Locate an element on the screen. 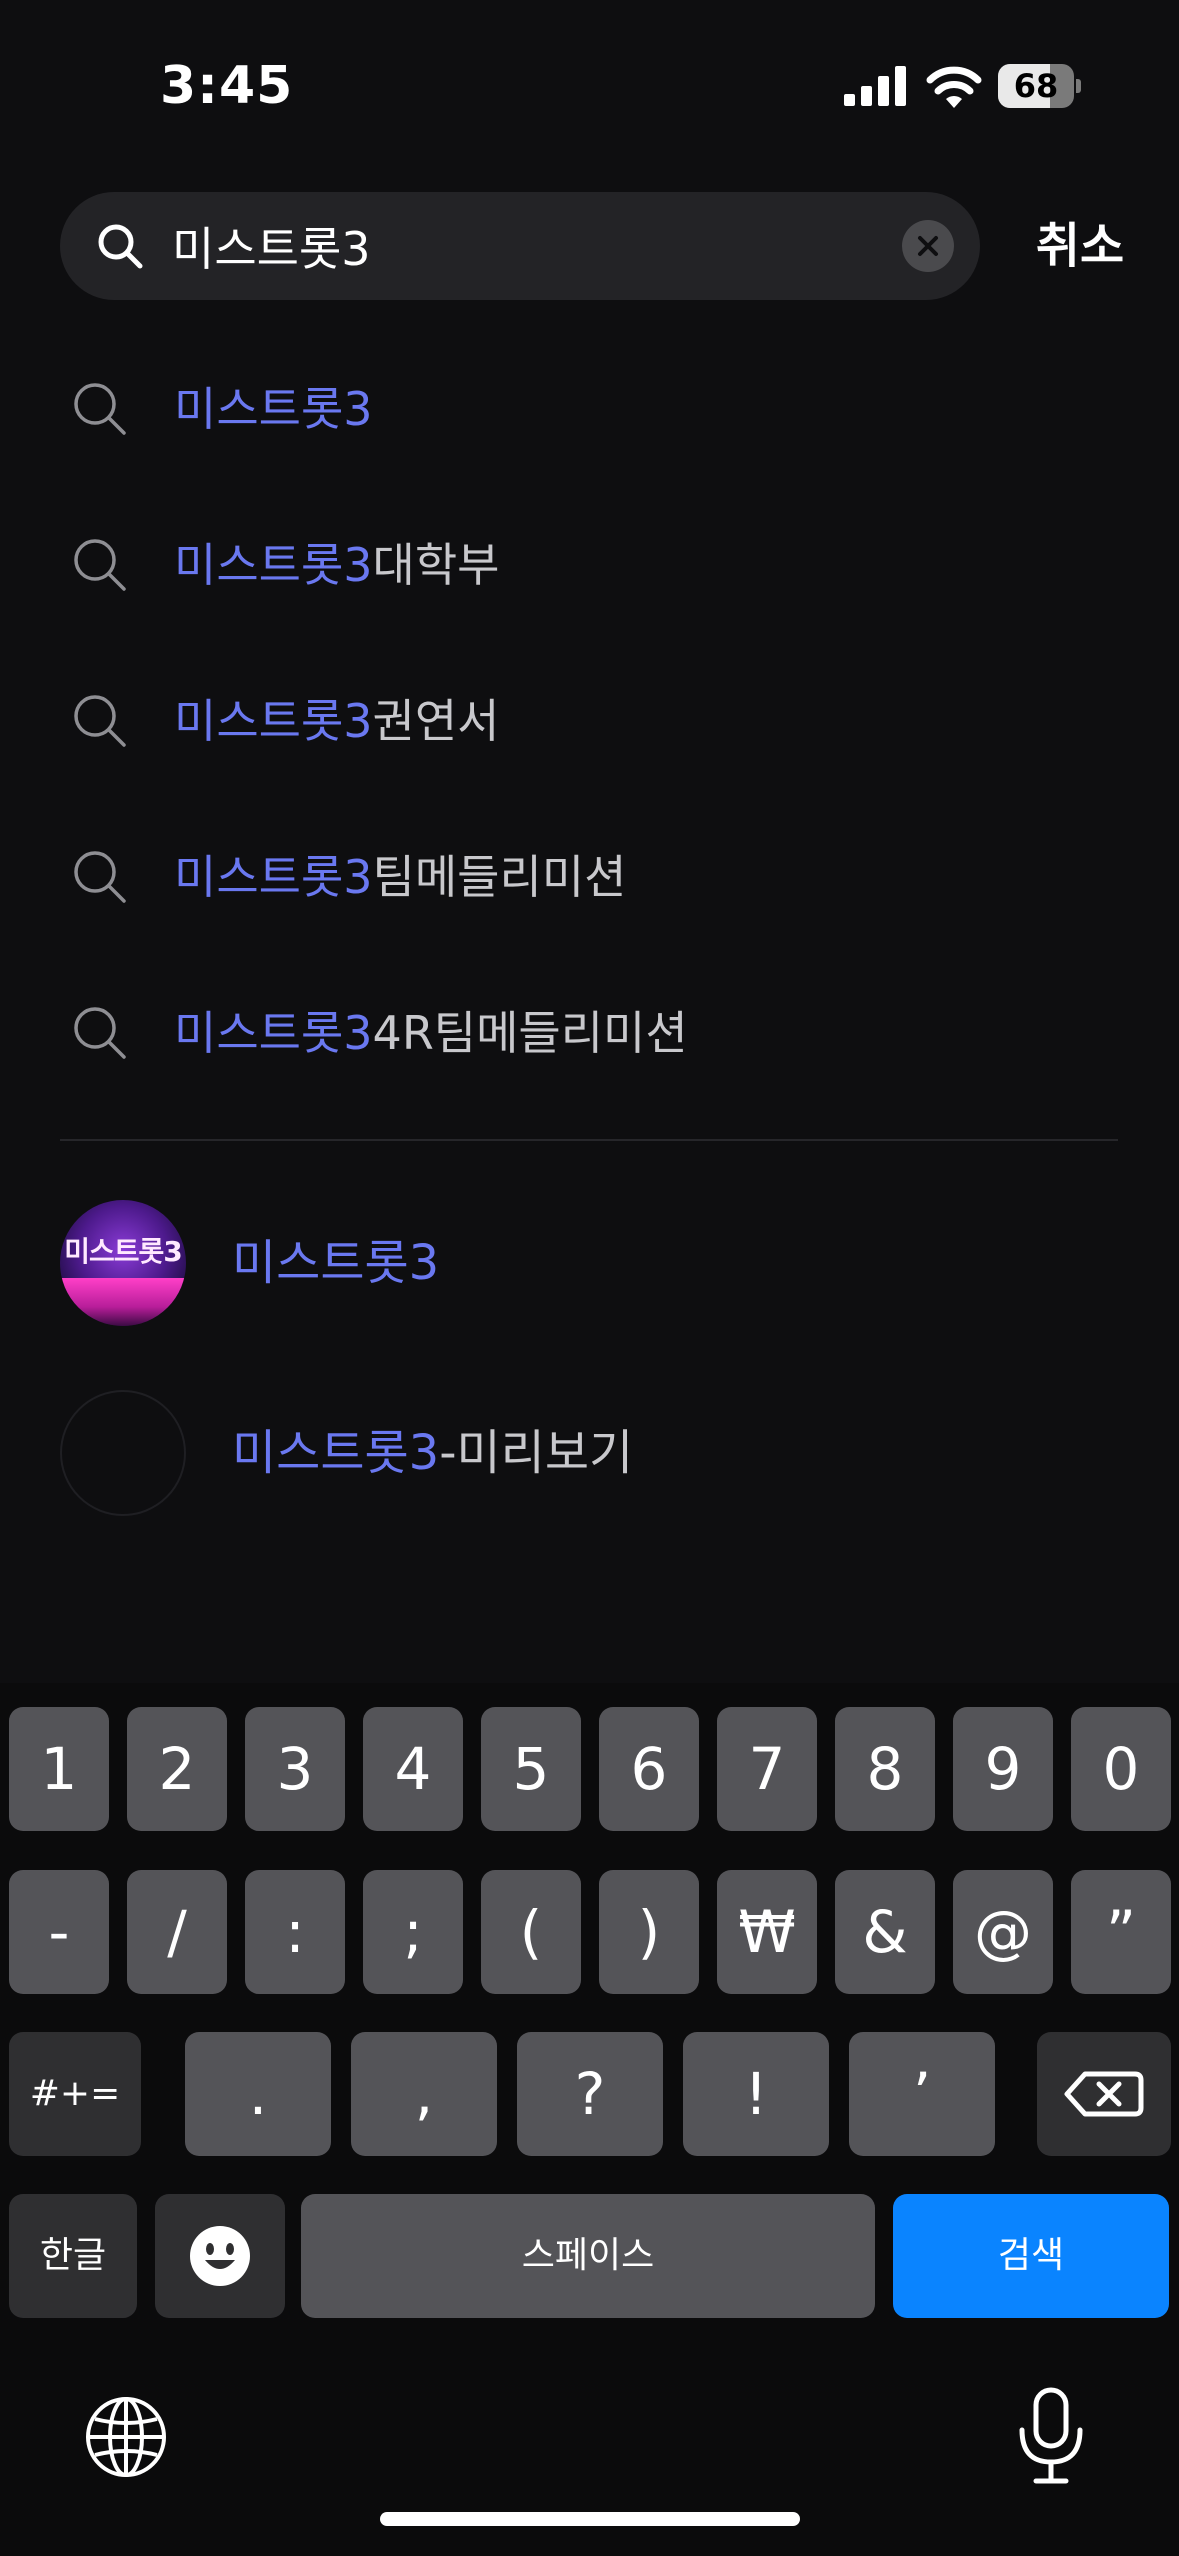 This screenshot has height=2556, width=1179. channel-name: 미스트롯3-미리보기 is located at coordinates (432, 1453).